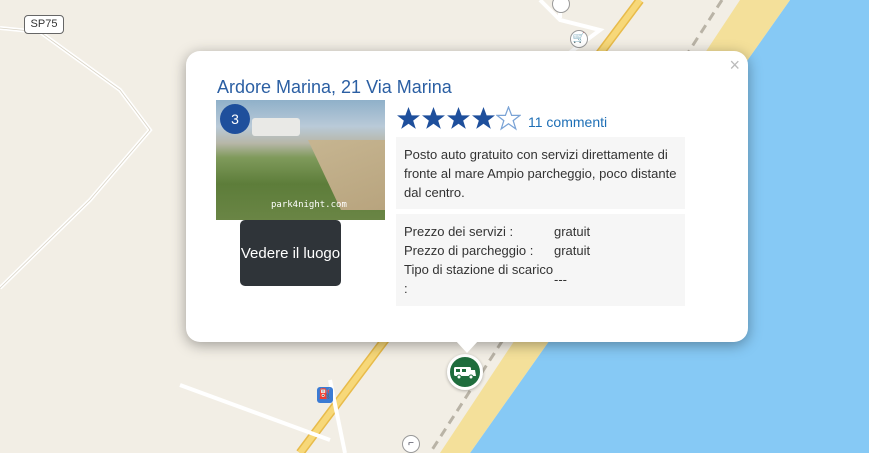 Image resolution: width=869 pixels, height=453 pixels. Describe the element at coordinates (276, 127) in the screenshot. I see `photo-camper` at that location.